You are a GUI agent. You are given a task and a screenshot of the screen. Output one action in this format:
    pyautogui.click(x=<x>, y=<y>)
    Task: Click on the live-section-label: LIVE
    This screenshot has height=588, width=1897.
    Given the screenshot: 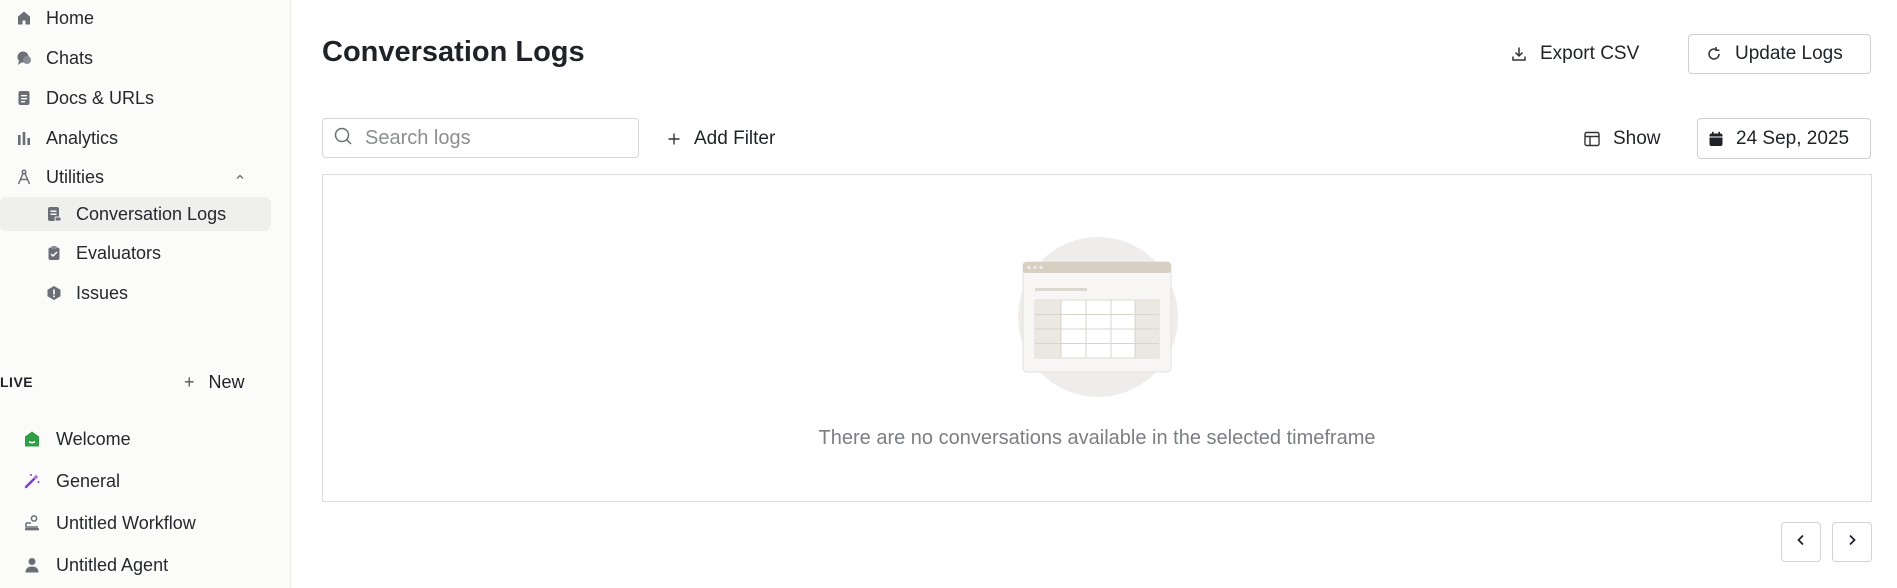 What is the action you would take?
    pyautogui.click(x=17, y=382)
    